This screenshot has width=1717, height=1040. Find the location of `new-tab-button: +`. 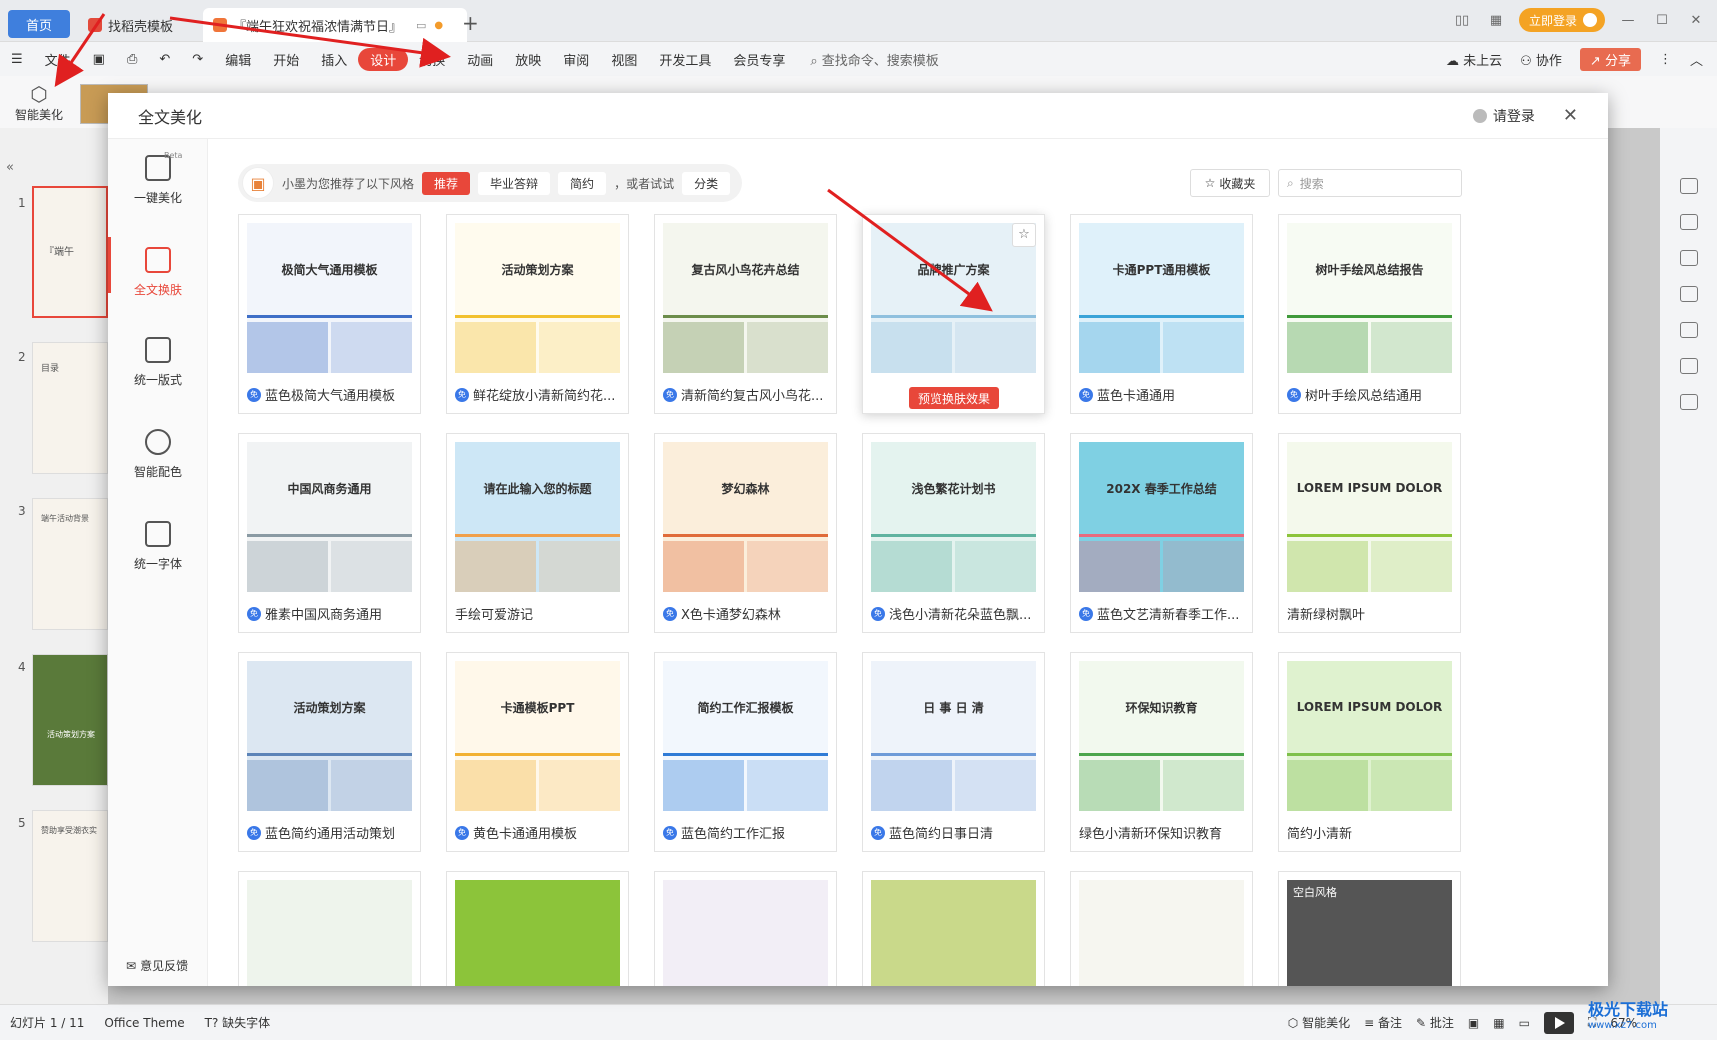

new-tab-button: + is located at coordinates (470, 23).